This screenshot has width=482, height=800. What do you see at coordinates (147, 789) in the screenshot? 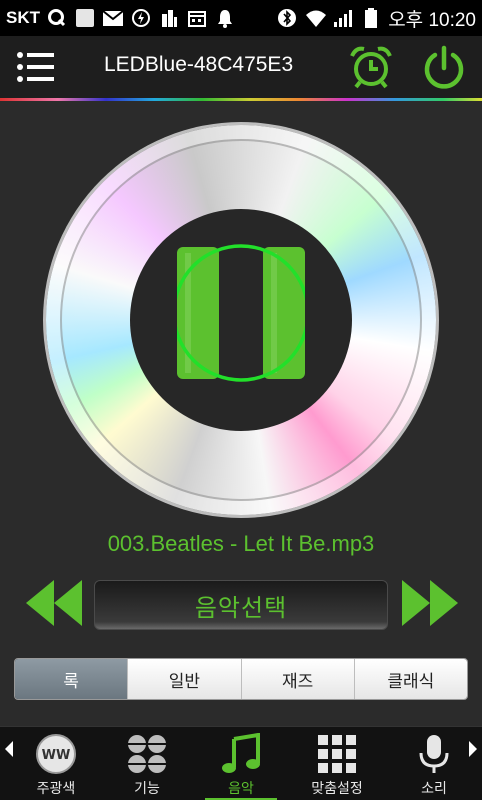
I see `nav-label: 기능` at bounding box center [147, 789].